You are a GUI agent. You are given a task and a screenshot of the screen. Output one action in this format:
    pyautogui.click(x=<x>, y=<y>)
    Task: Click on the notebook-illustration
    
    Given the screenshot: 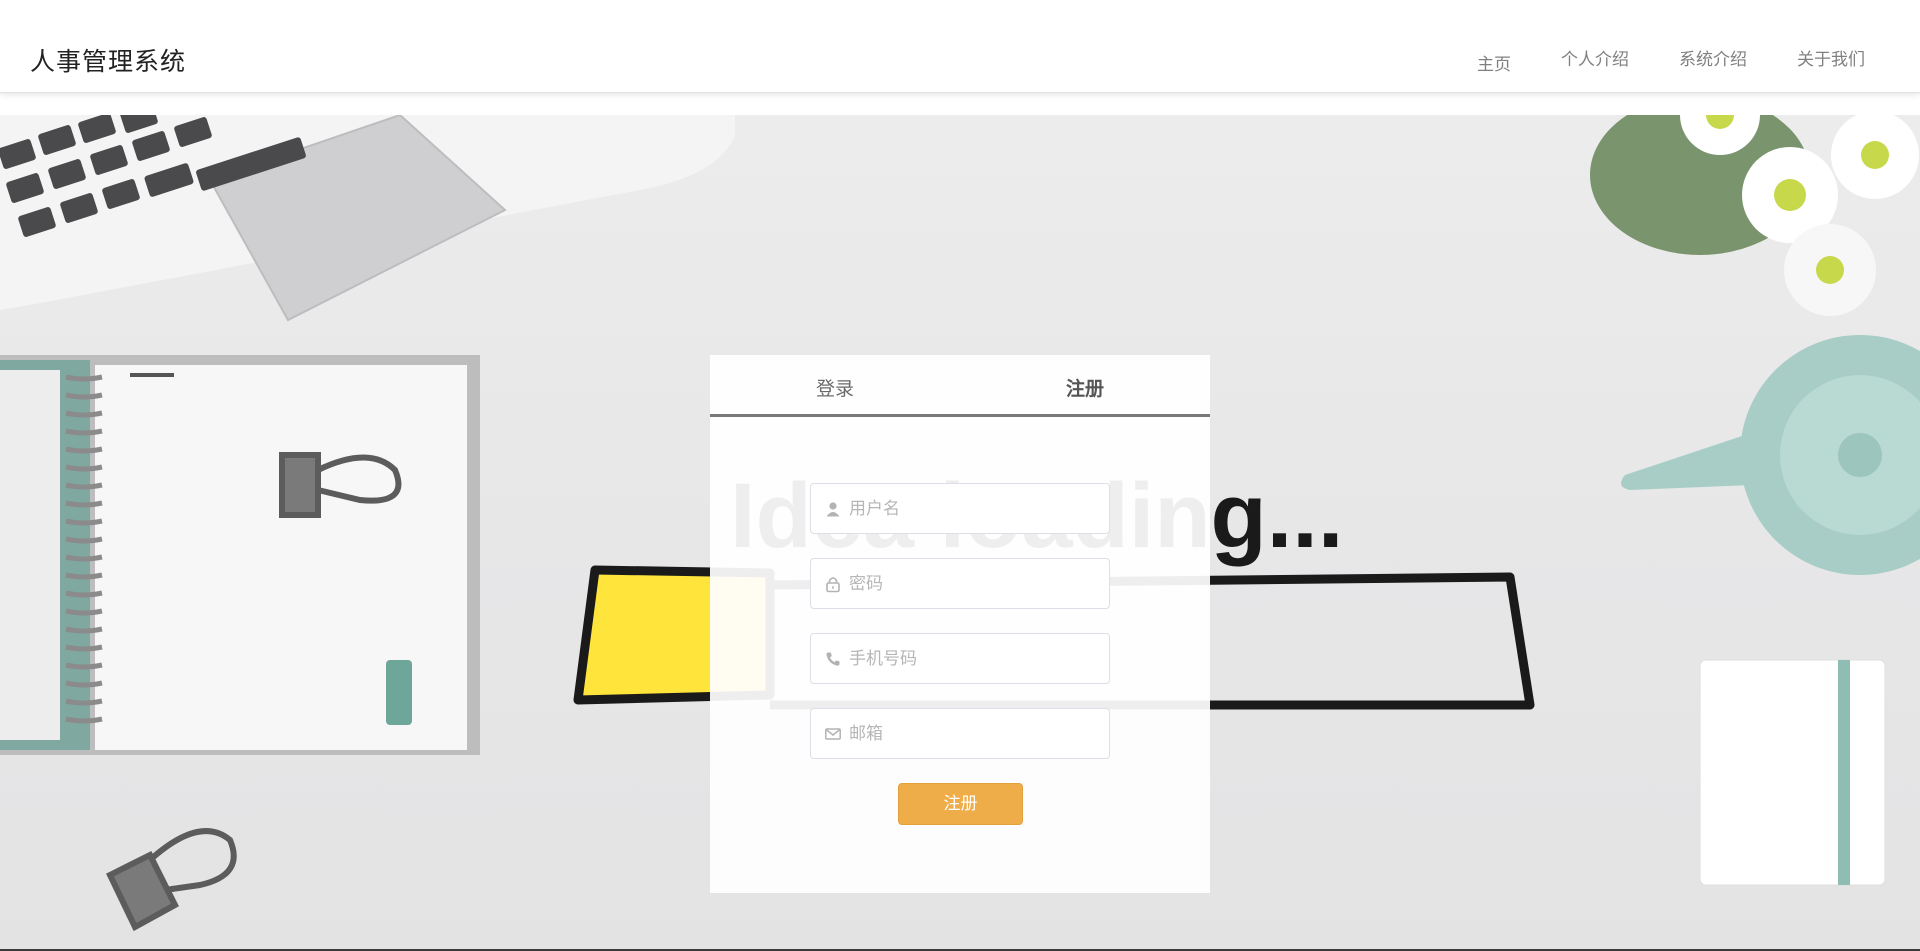 What is the action you would take?
    pyautogui.click(x=240, y=555)
    